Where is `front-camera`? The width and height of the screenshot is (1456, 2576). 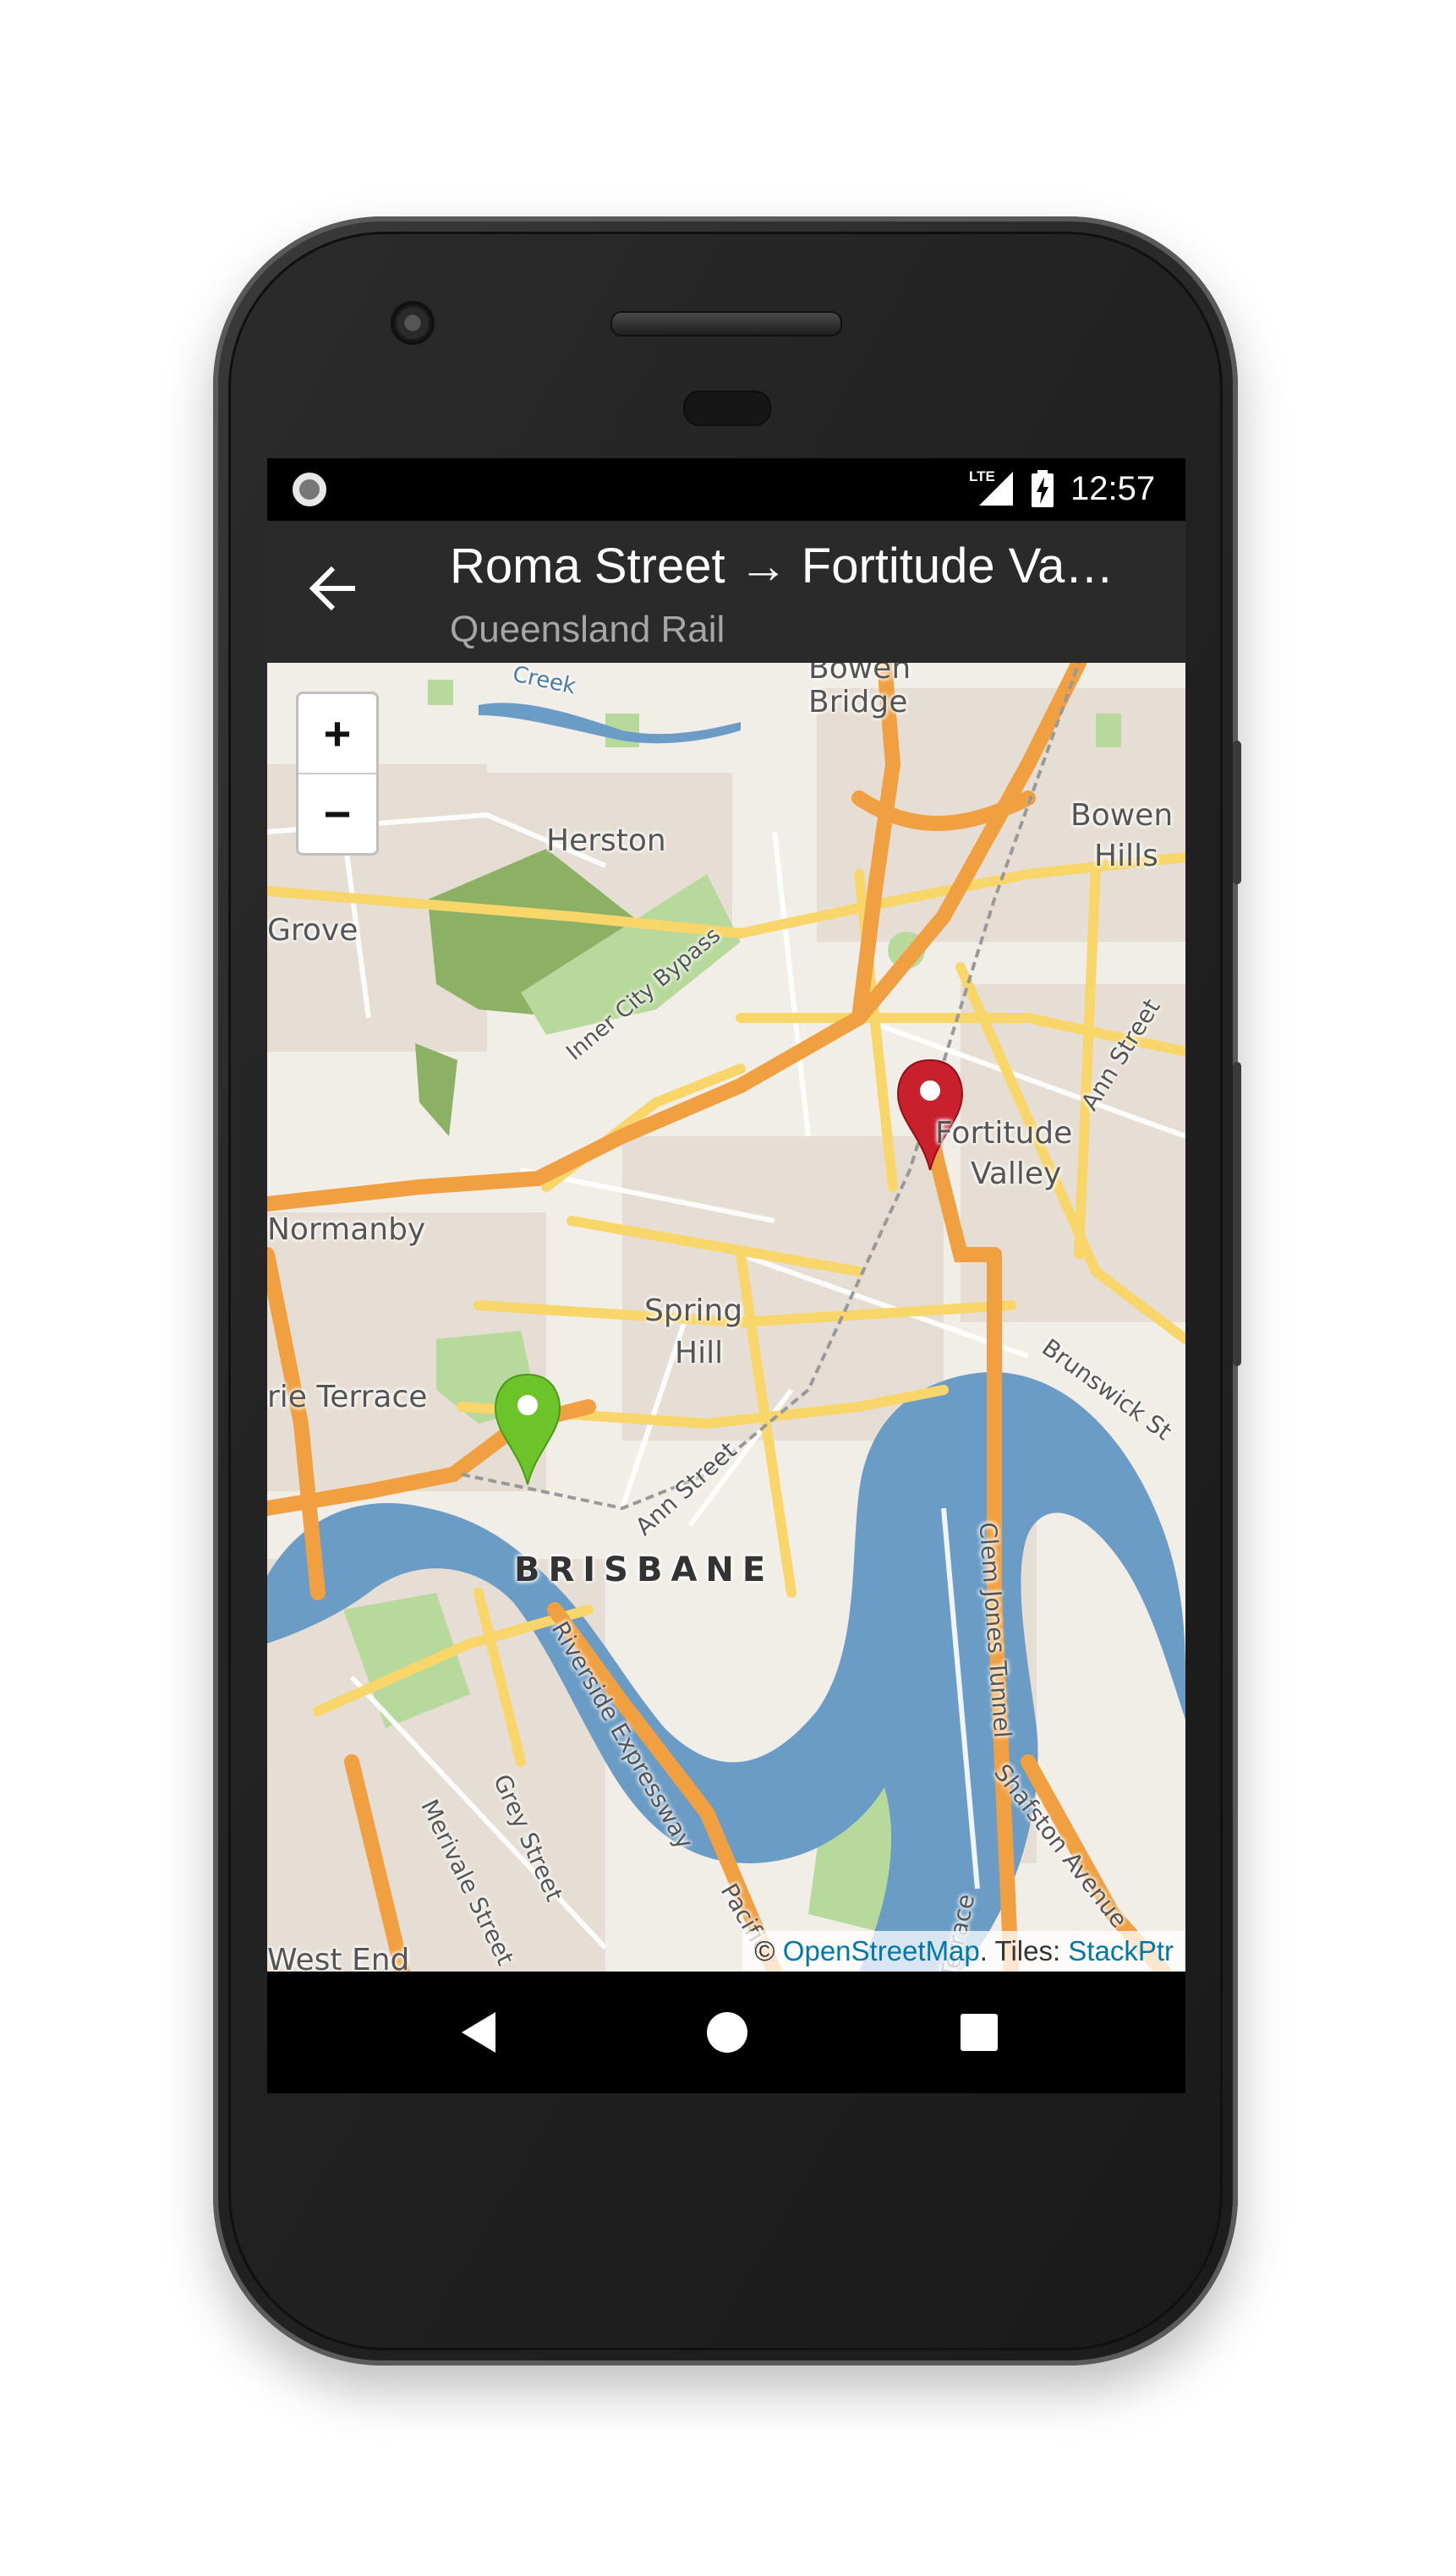 front-camera is located at coordinates (413, 323).